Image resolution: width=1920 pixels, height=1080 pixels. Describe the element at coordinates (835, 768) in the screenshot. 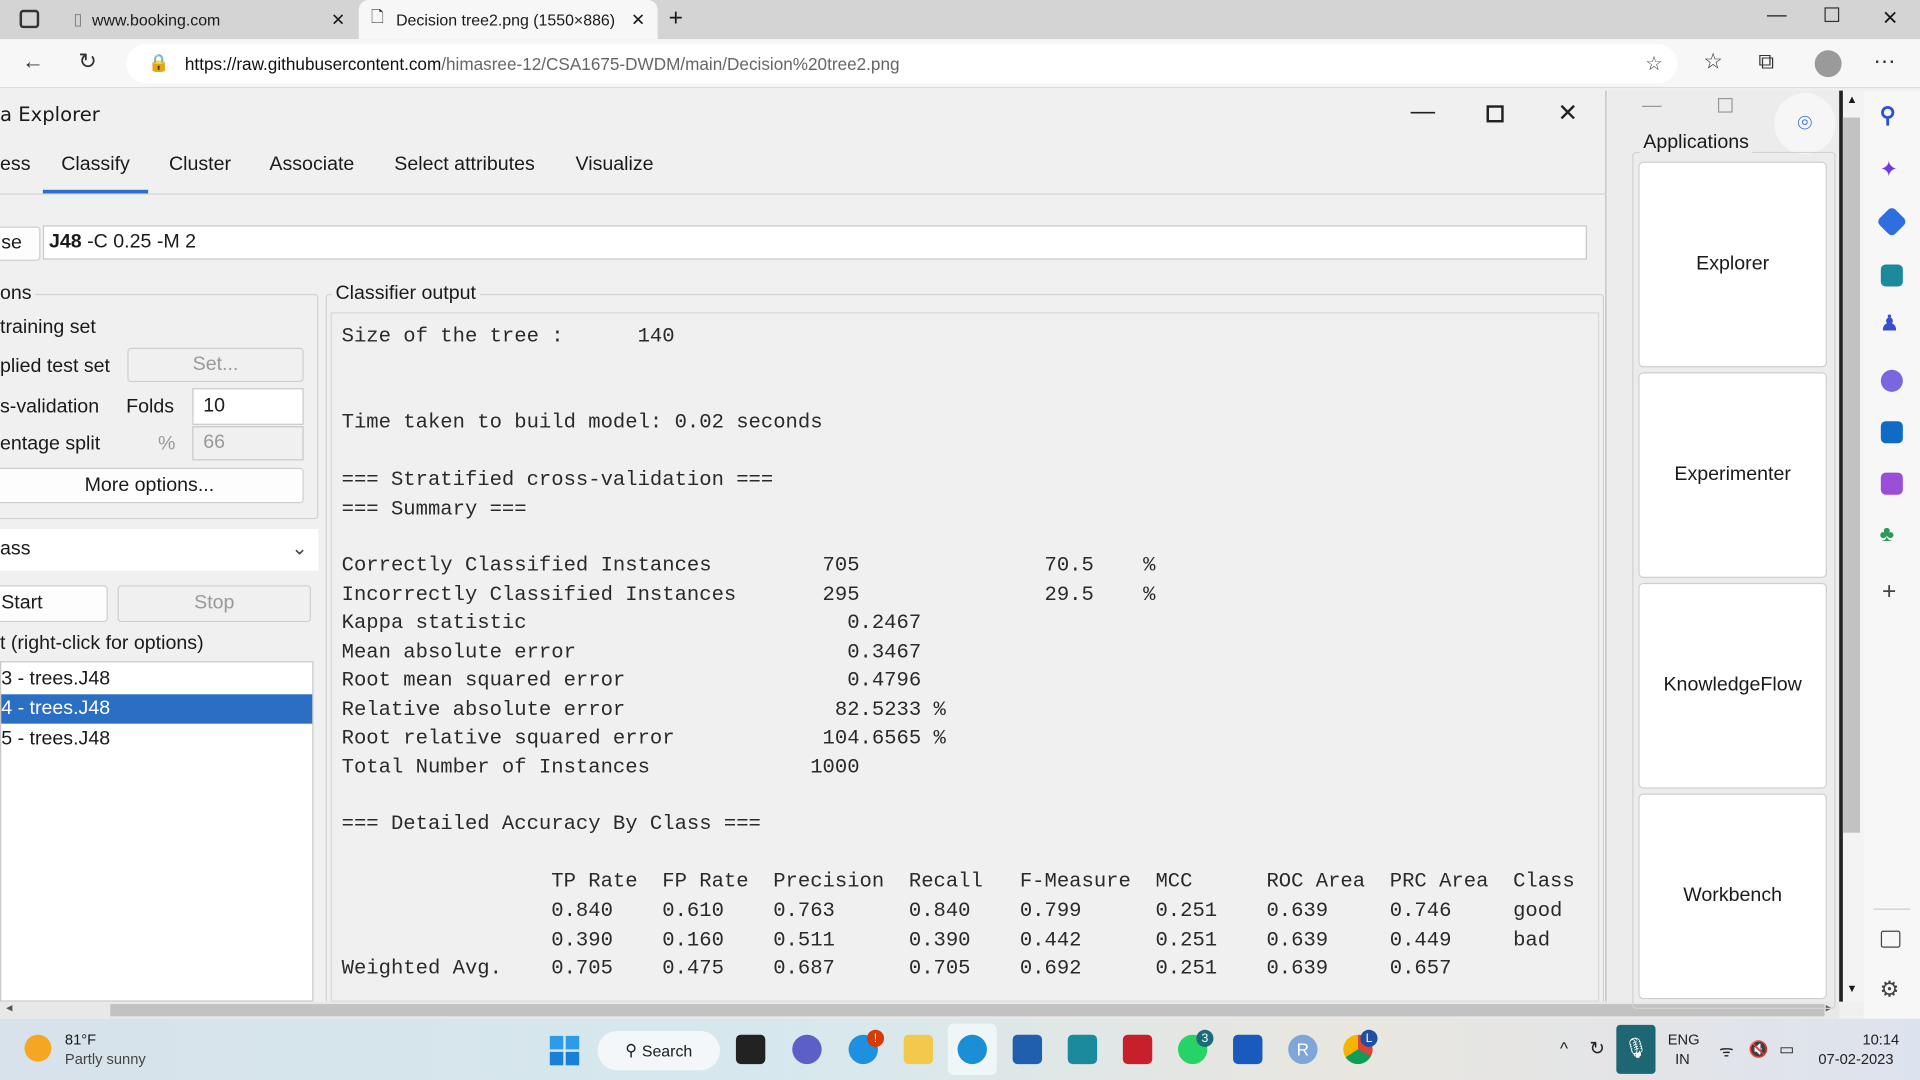

I see `stat-value: 1000` at that location.